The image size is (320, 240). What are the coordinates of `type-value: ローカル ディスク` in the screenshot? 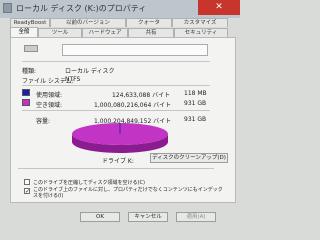 It's located at (90, 71).